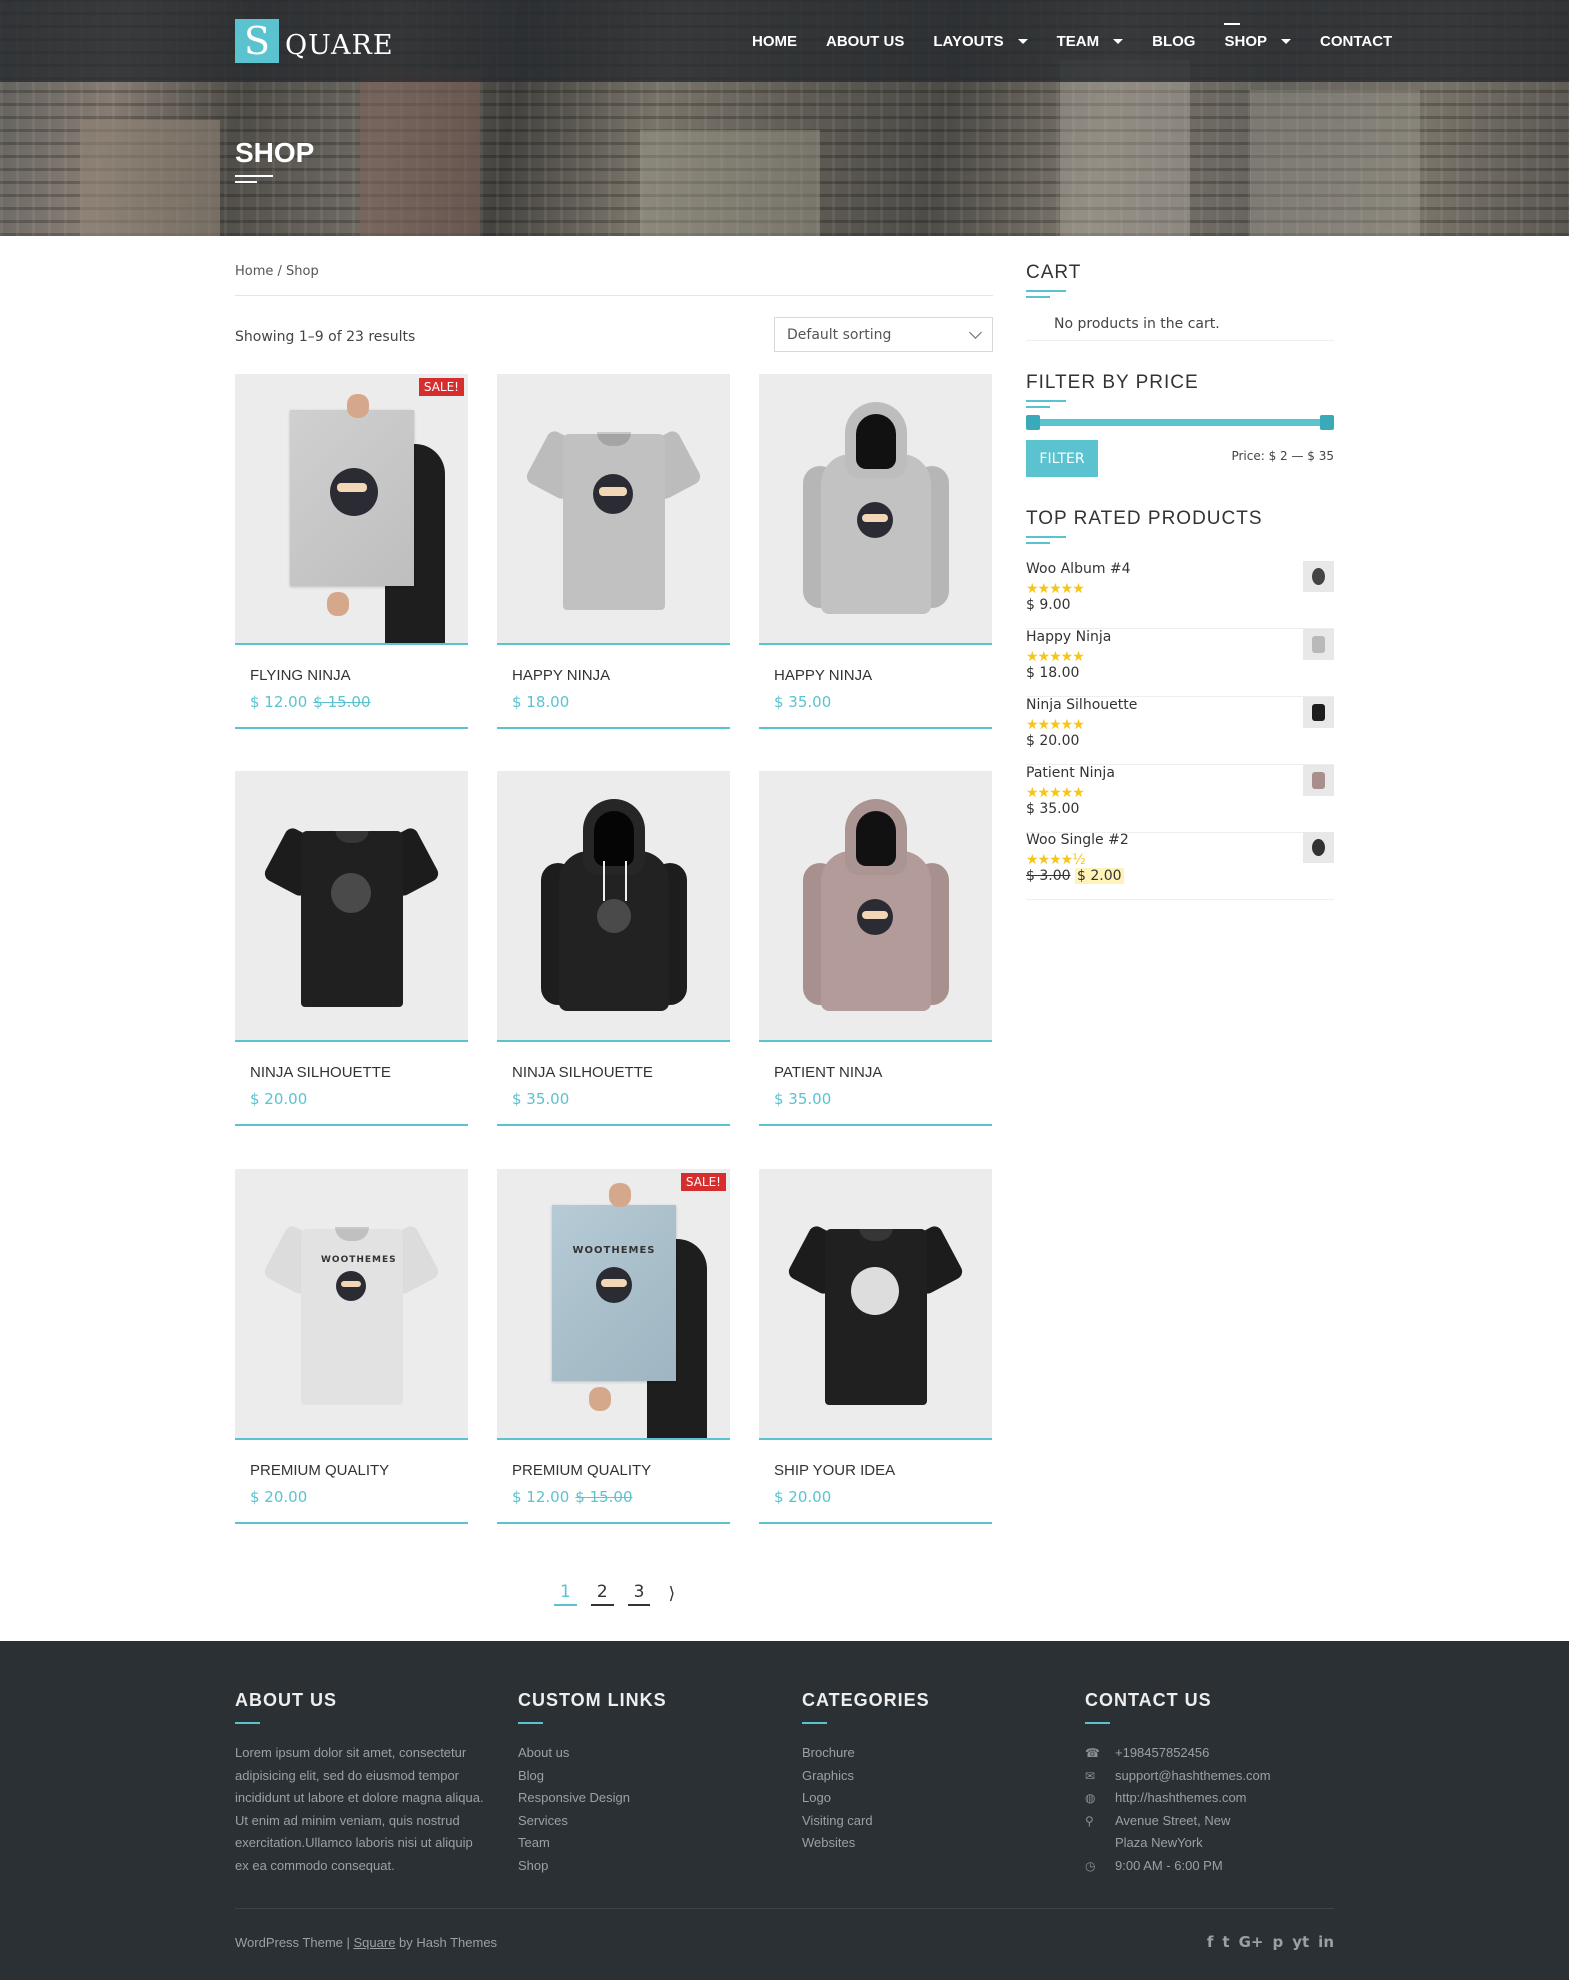 This screenshot has height=1980, width=1569. Describe the element at coordinates (1251, 1942) in the screenshot. I see `google-plus-icon: G+` at that location.